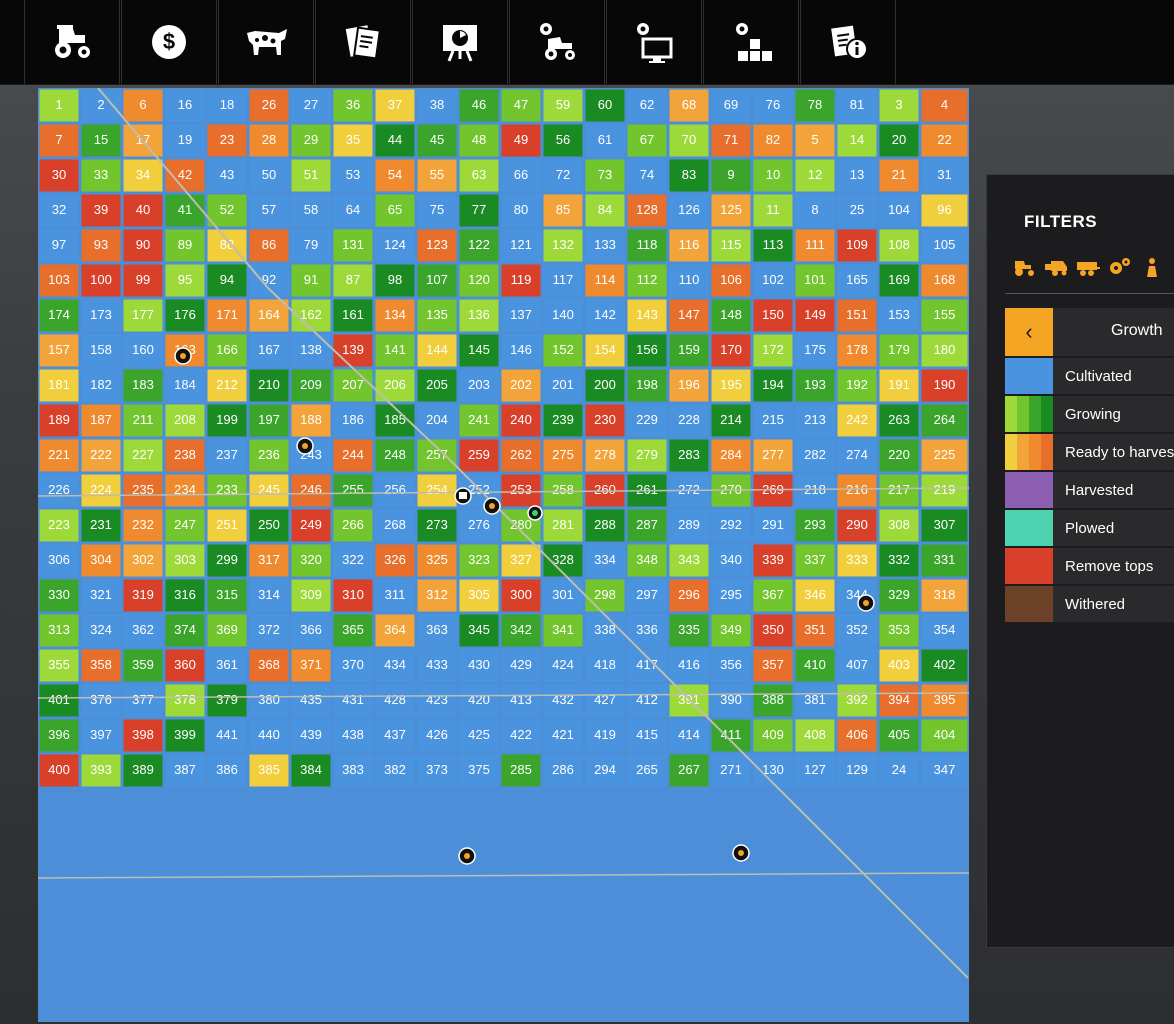 This screenshot has height=1024, width=1174. What do you see at coordinates (185, 385) in the screenshot?
I see `field-184: 184` at bounding box center [185, 385].